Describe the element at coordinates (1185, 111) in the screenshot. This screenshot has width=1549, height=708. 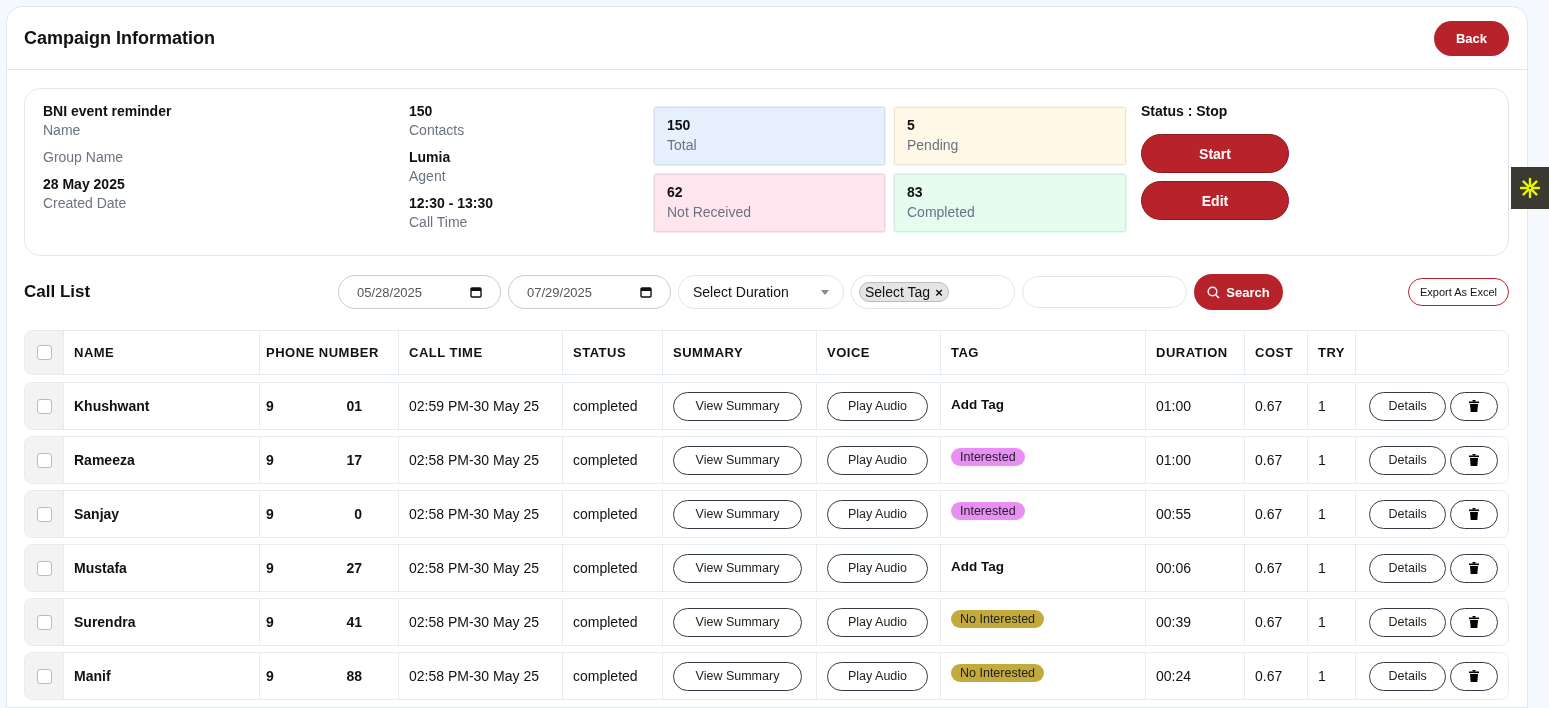
I see `status-text: Status : Stop` at that location.